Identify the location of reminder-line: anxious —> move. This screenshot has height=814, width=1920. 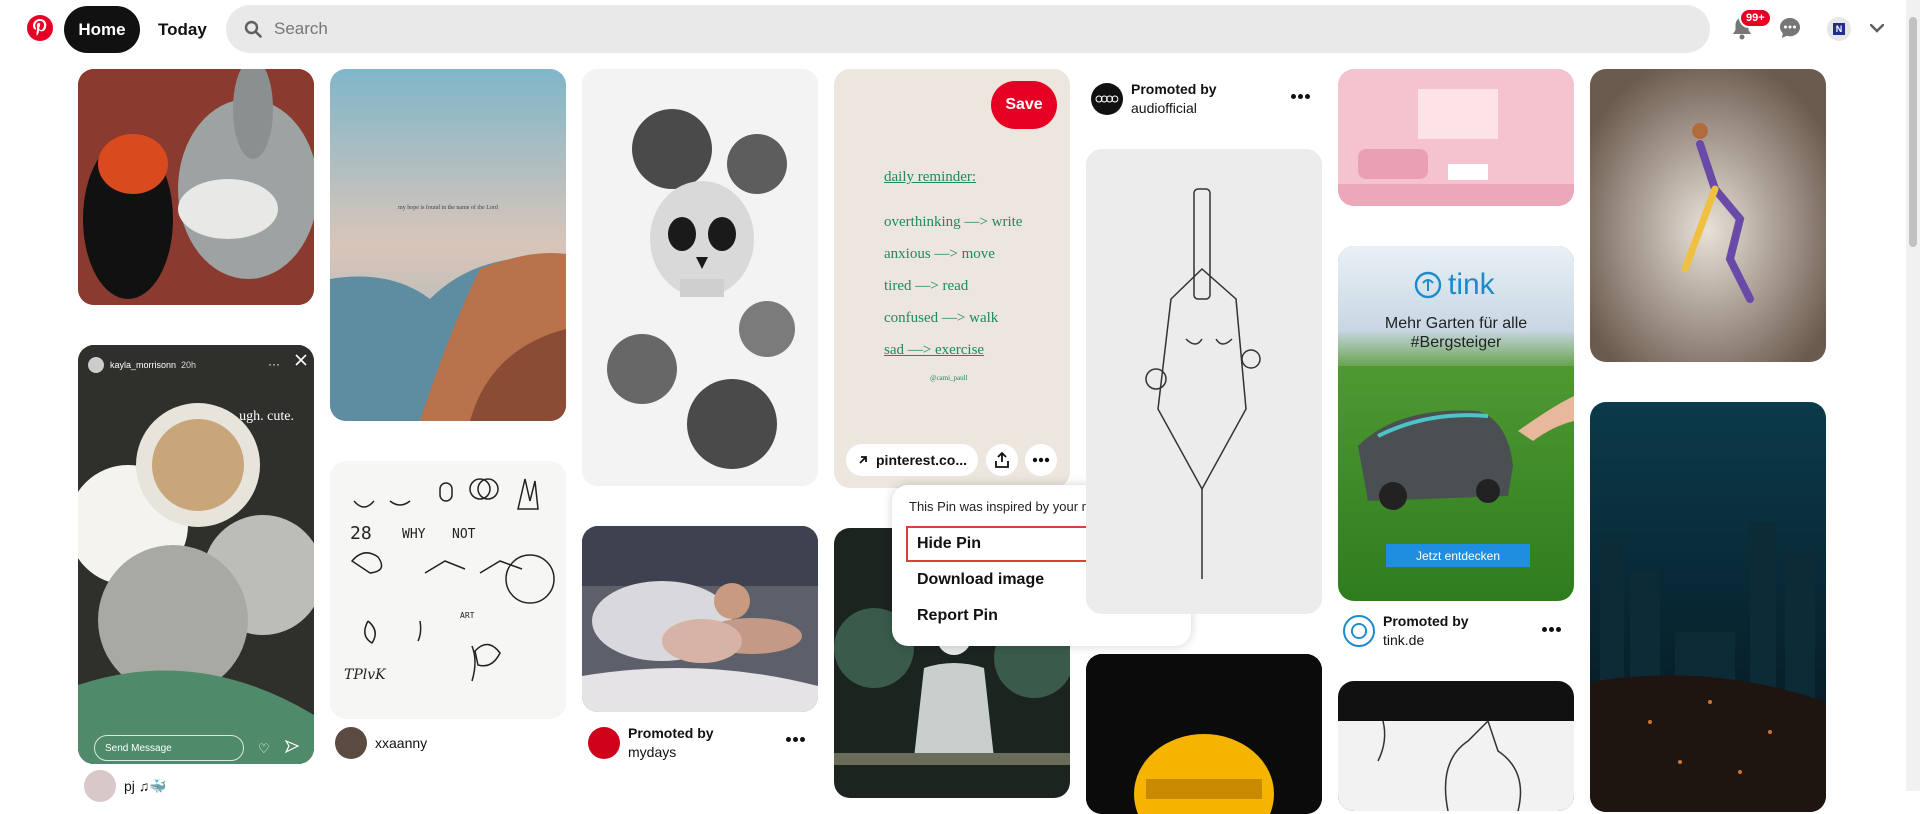
(939, 254).